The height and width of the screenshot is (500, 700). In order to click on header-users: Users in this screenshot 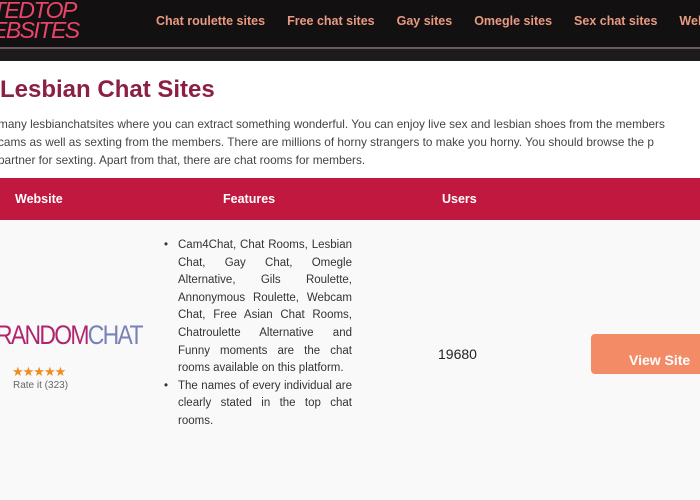, I will do `click(459, 199)`.